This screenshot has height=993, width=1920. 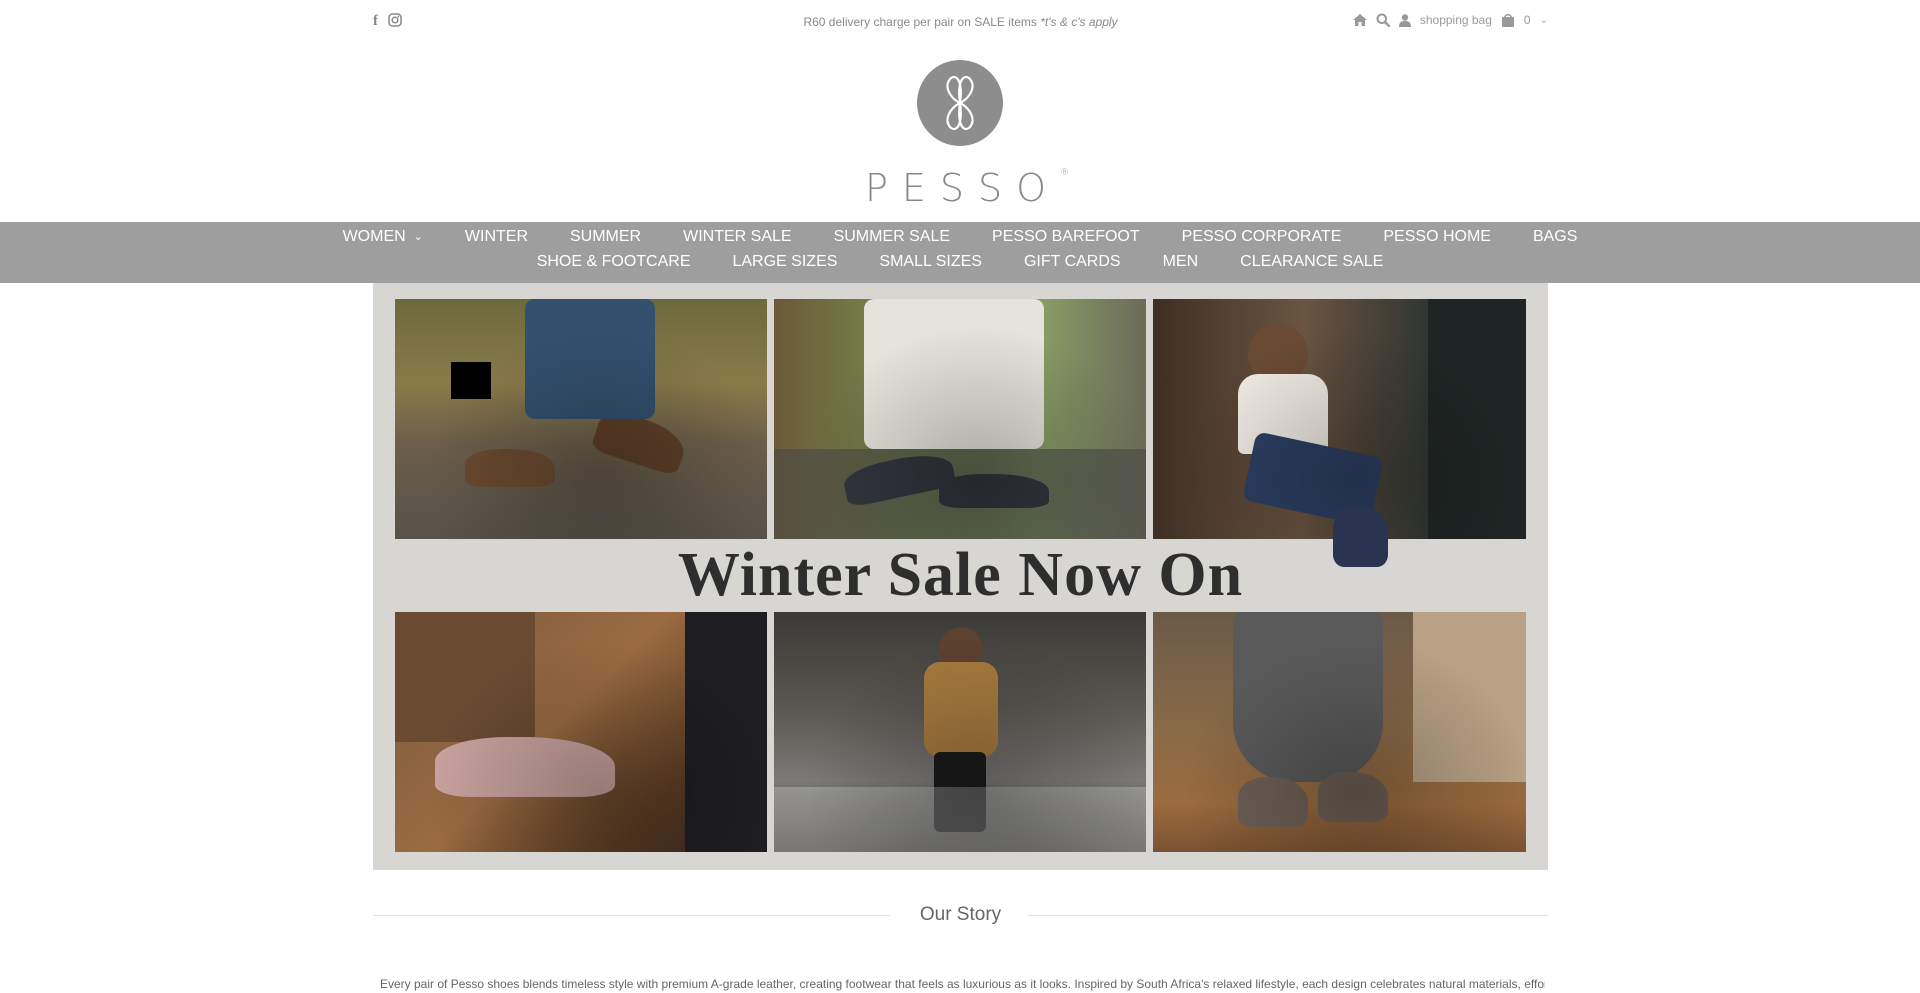 I want to click on nav-item-summer: SUMMER, so click(x=605, y=237).